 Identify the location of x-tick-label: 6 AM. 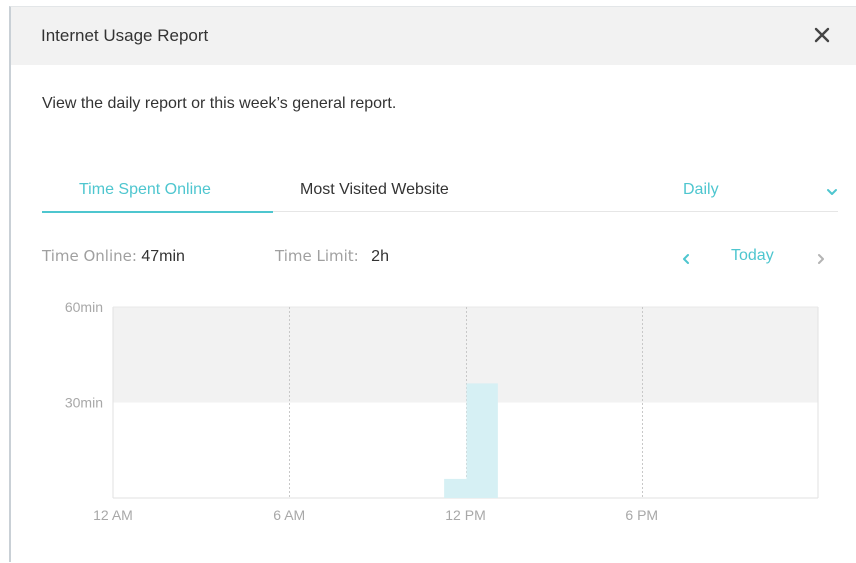
(289, 515).